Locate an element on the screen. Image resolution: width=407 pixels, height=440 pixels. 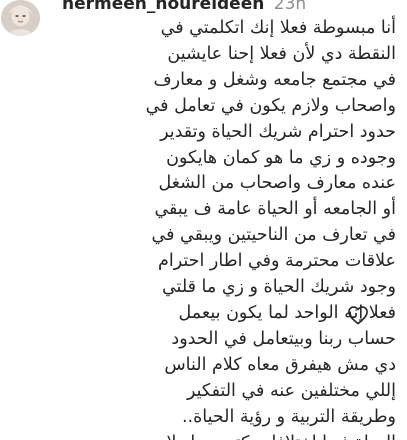
comment-line: في تعارف من الناحيتين ويبقي في is located at coordinates (273, 235).